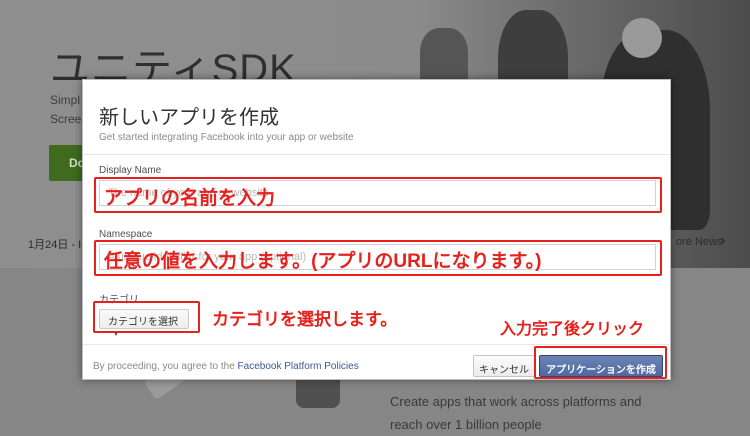 The width and height of the screenshot is (750, 436). I want to click on divider, so click(376, 154).